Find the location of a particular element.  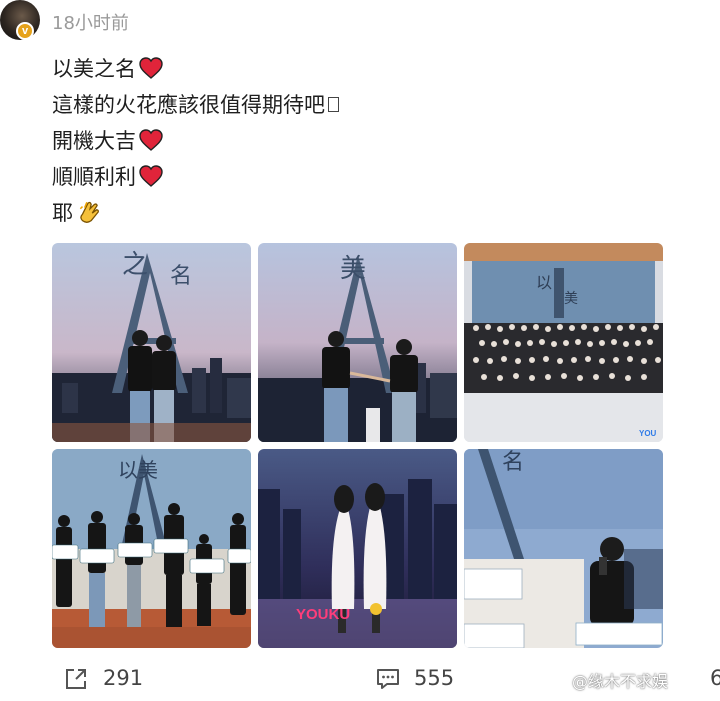

post-text: 以美之名 這樣的火花應該很值得期待吧 開機大吉 順順利利 耶 is located at coordinates (195, 140).